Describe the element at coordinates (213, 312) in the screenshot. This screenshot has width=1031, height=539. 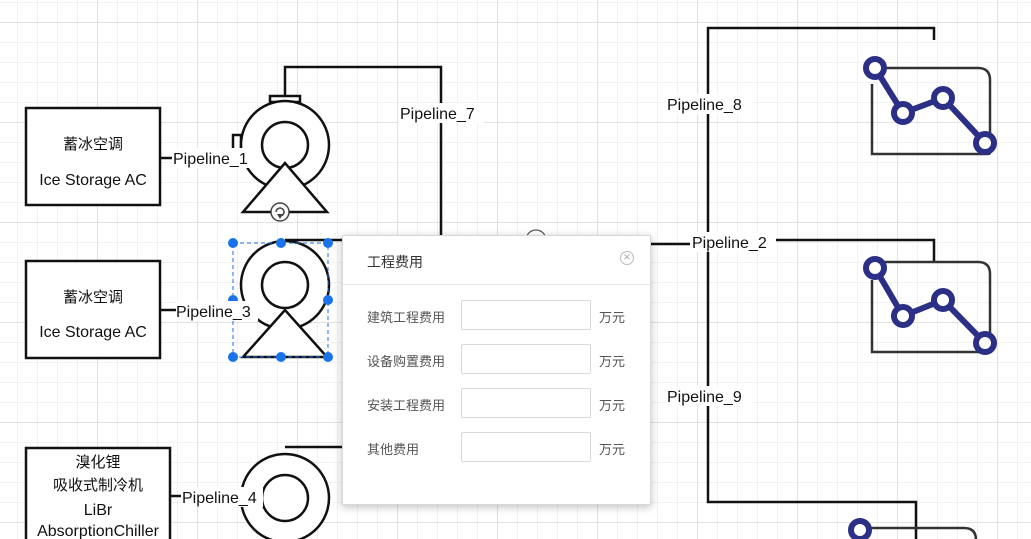
I see `pipeline-3-label: Pipeline_3` at that location.